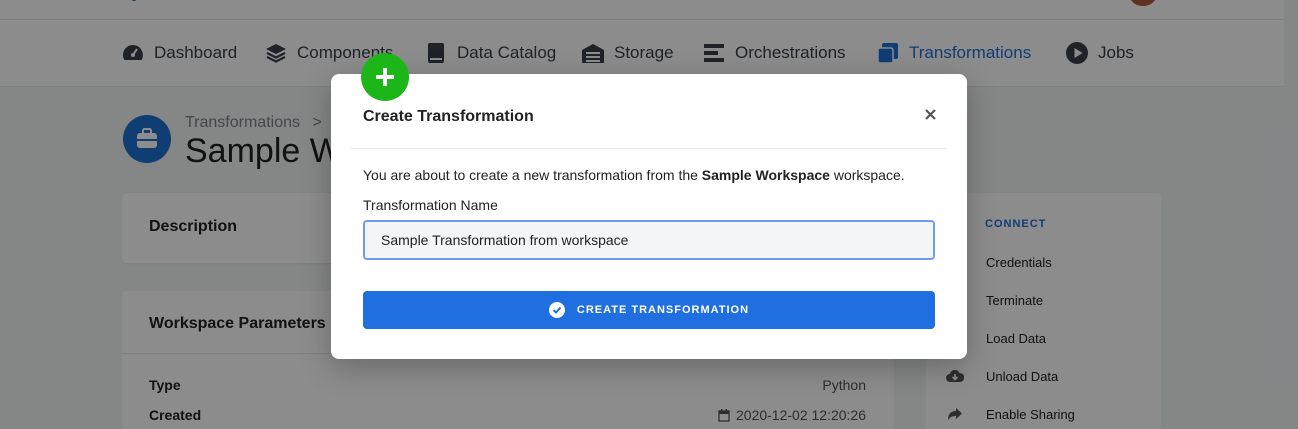 The image size is (1298, 429). What do you see at coordinates (663, 310) in the screenshot?
I see `create-transformation-label: CREATE TRANSFORMATION` at bounding box center [663, 310].